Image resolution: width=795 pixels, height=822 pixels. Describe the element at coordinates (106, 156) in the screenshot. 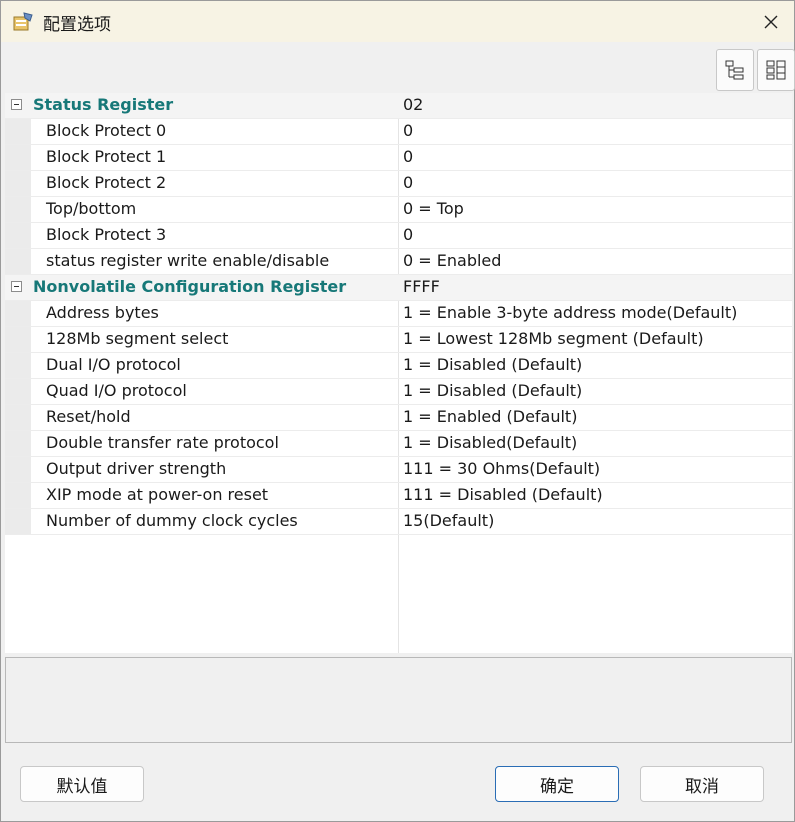

I see `property-name: Block Protect 1` at that location.